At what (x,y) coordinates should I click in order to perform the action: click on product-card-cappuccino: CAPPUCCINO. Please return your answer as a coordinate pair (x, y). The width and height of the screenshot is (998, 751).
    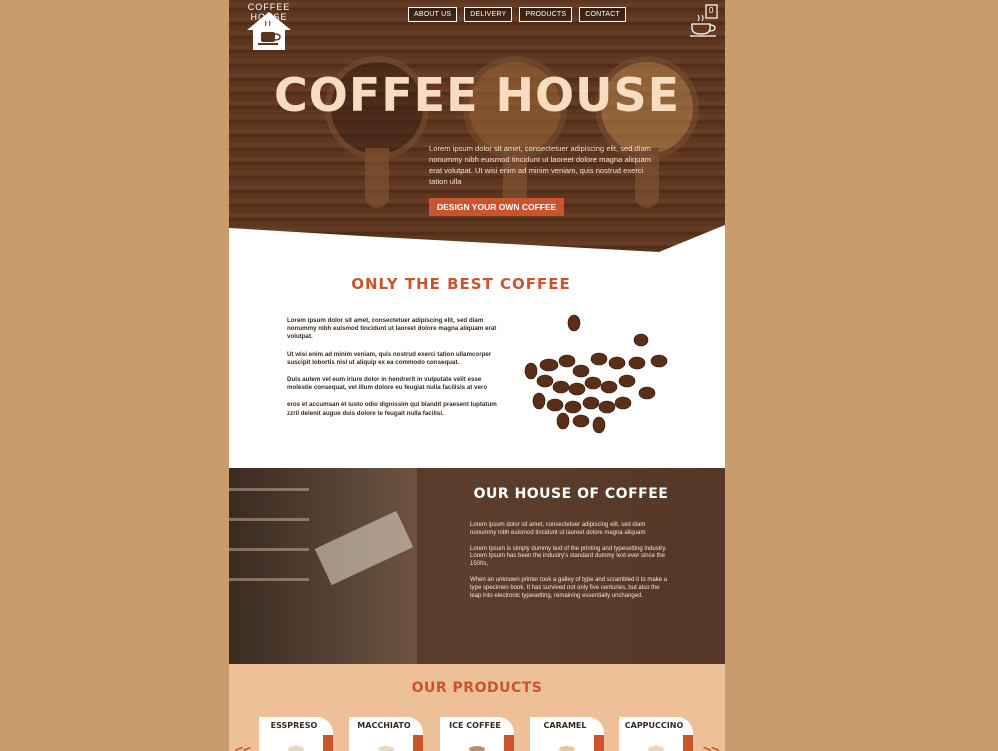
    Looking at the image, I should click on (656, 734).